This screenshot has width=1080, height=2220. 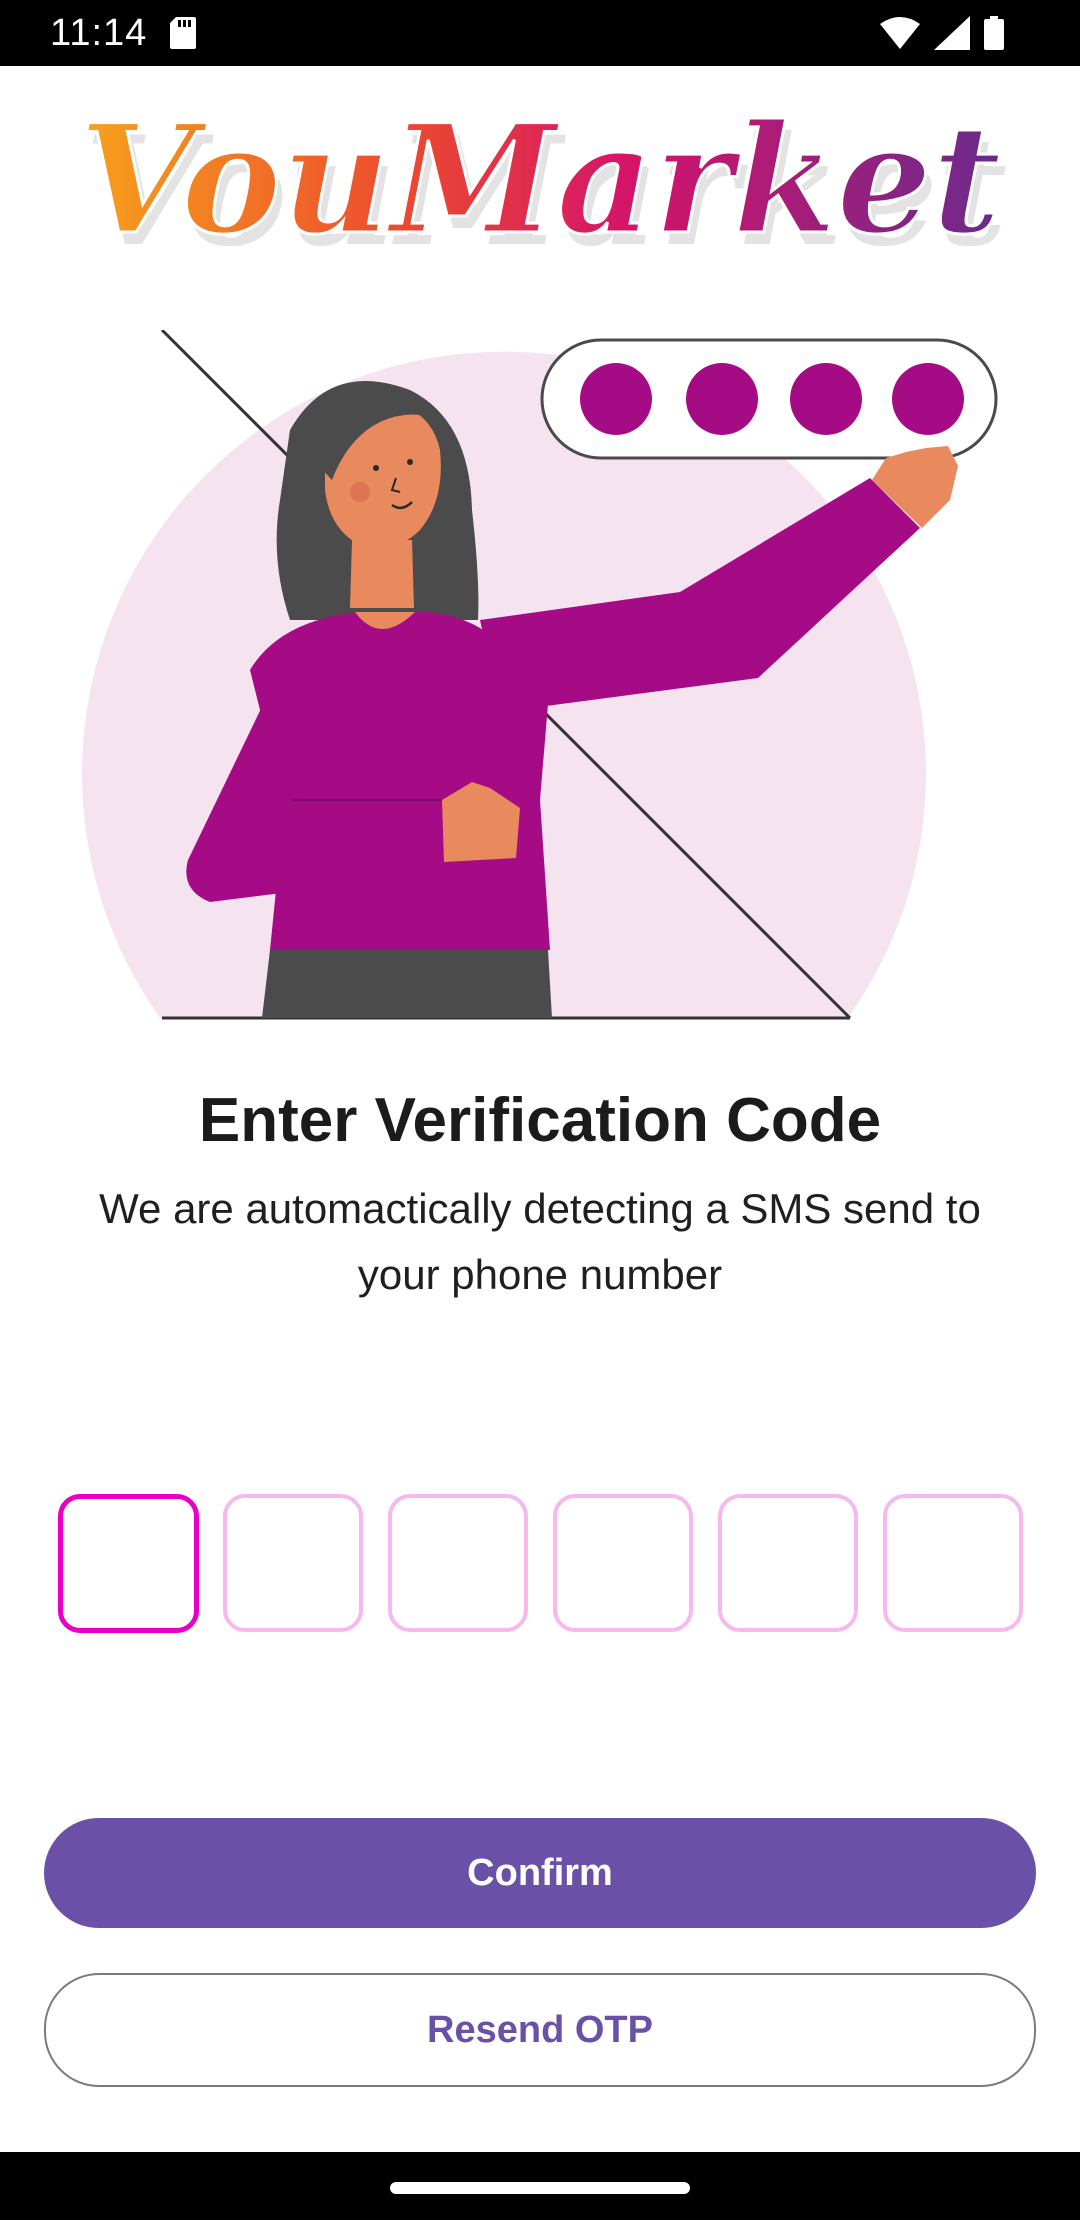 What do you see at coordinates (540, 180) in the screenshot?
I see `svg-text: VouMarket` at bounding box center [540, 180].